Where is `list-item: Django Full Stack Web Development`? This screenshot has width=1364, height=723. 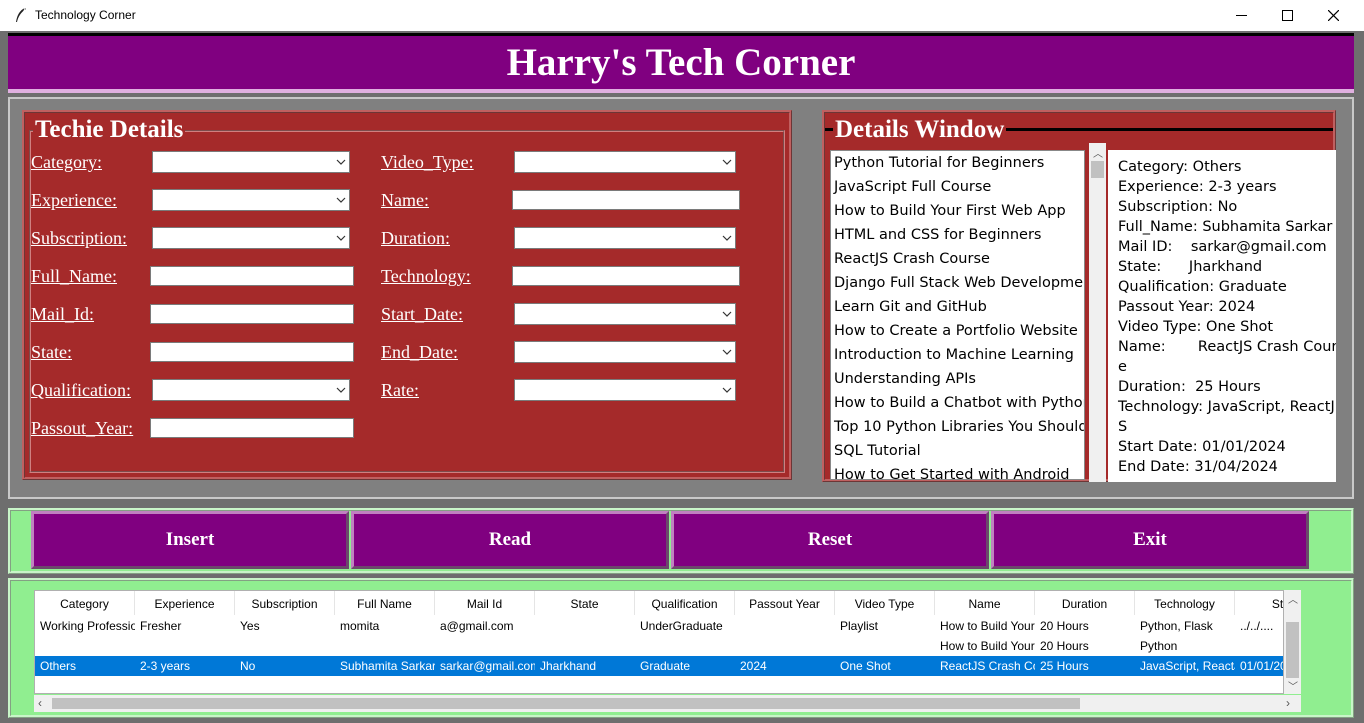
list-item: Django Full Stack Web Development is located at coordinates (957, 283).